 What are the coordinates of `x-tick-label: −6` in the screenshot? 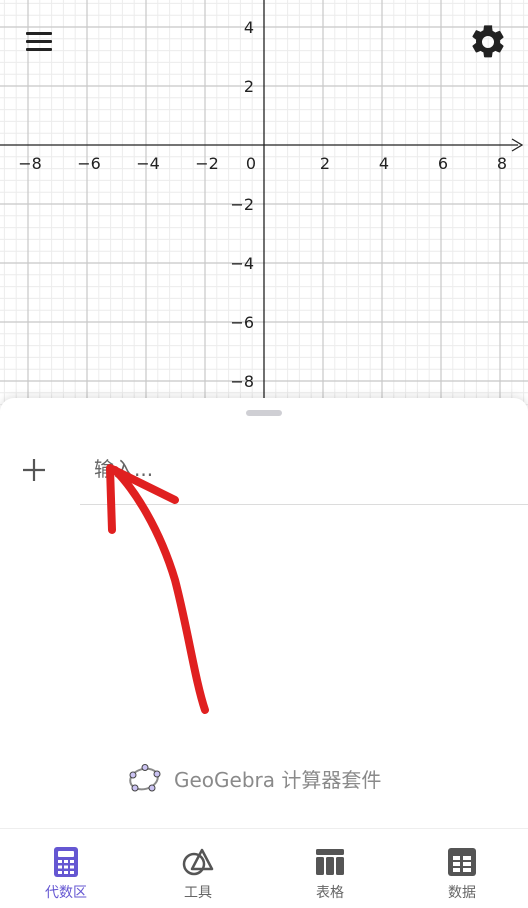 It's located at (89, 163).